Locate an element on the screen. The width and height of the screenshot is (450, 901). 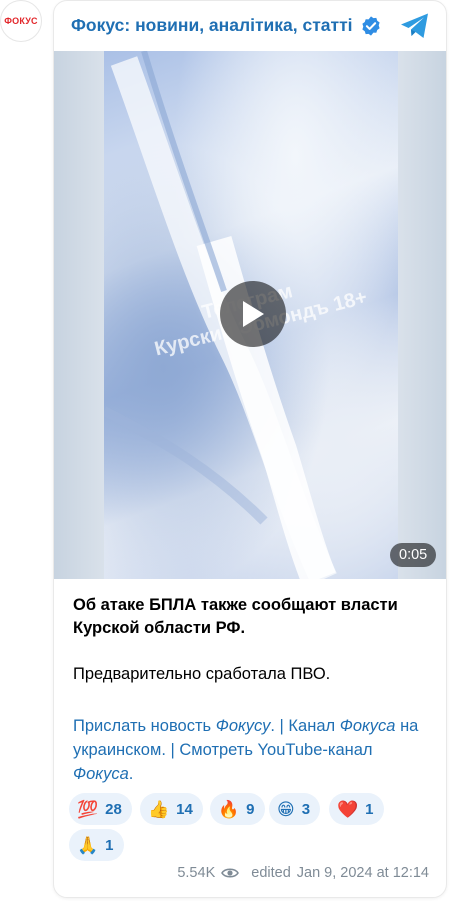
reaction-pray: 🙏 1 is located at coordinates (96, 845).